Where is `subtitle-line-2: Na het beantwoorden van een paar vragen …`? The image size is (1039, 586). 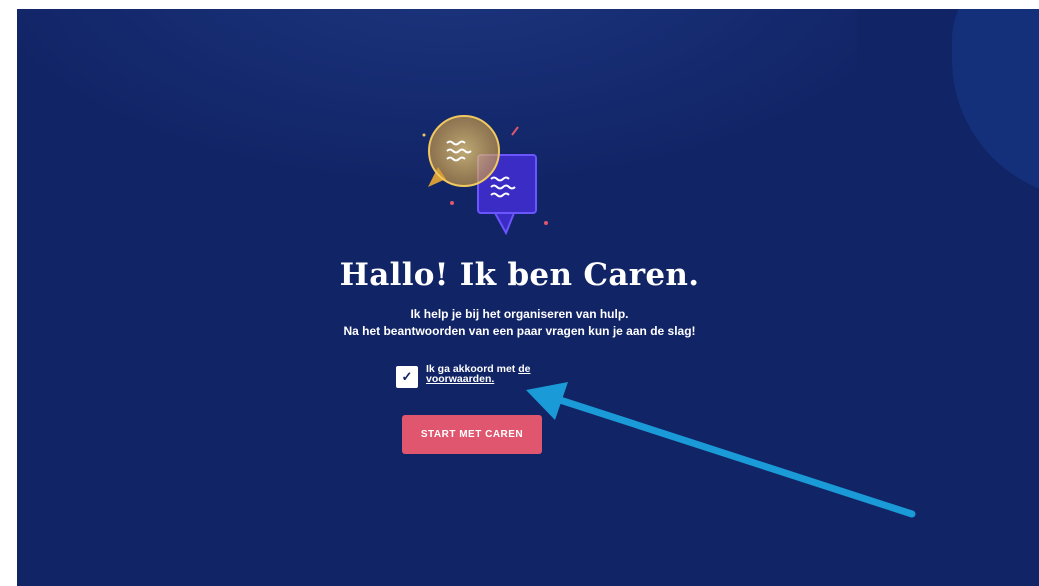
subtitle-line-2: Na het beantwoorden van een paar vragen … is located at coordinates (519, 331).